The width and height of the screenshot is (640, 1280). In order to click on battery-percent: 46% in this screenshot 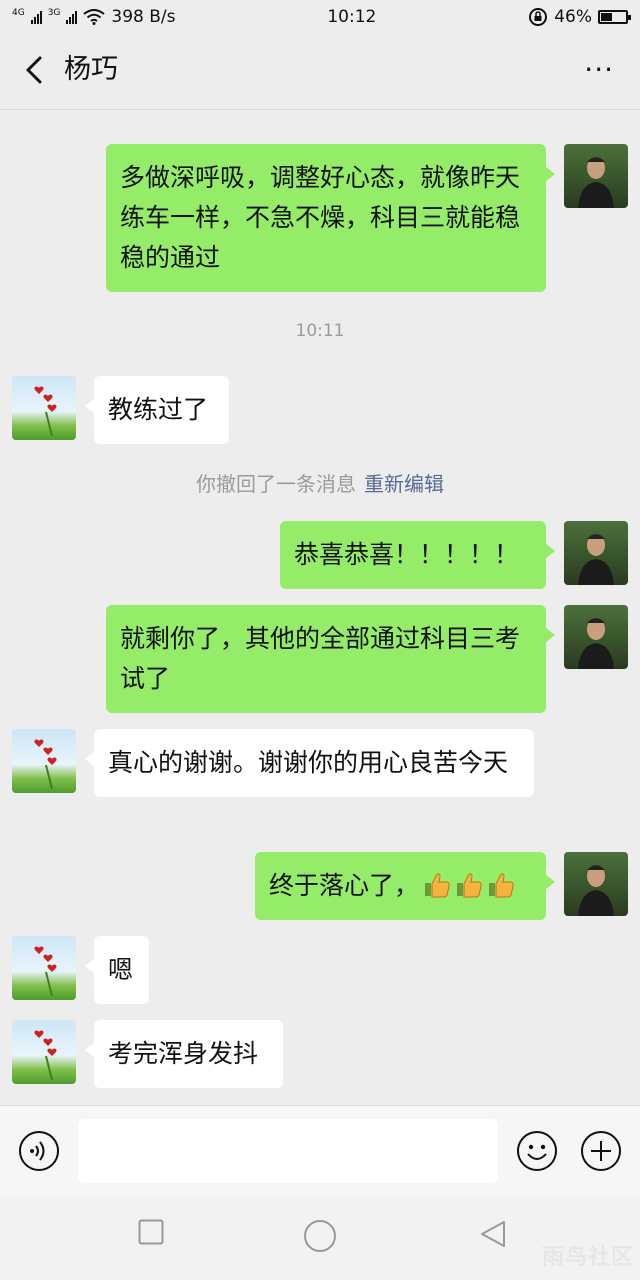, I will do `click(573, 17)`.